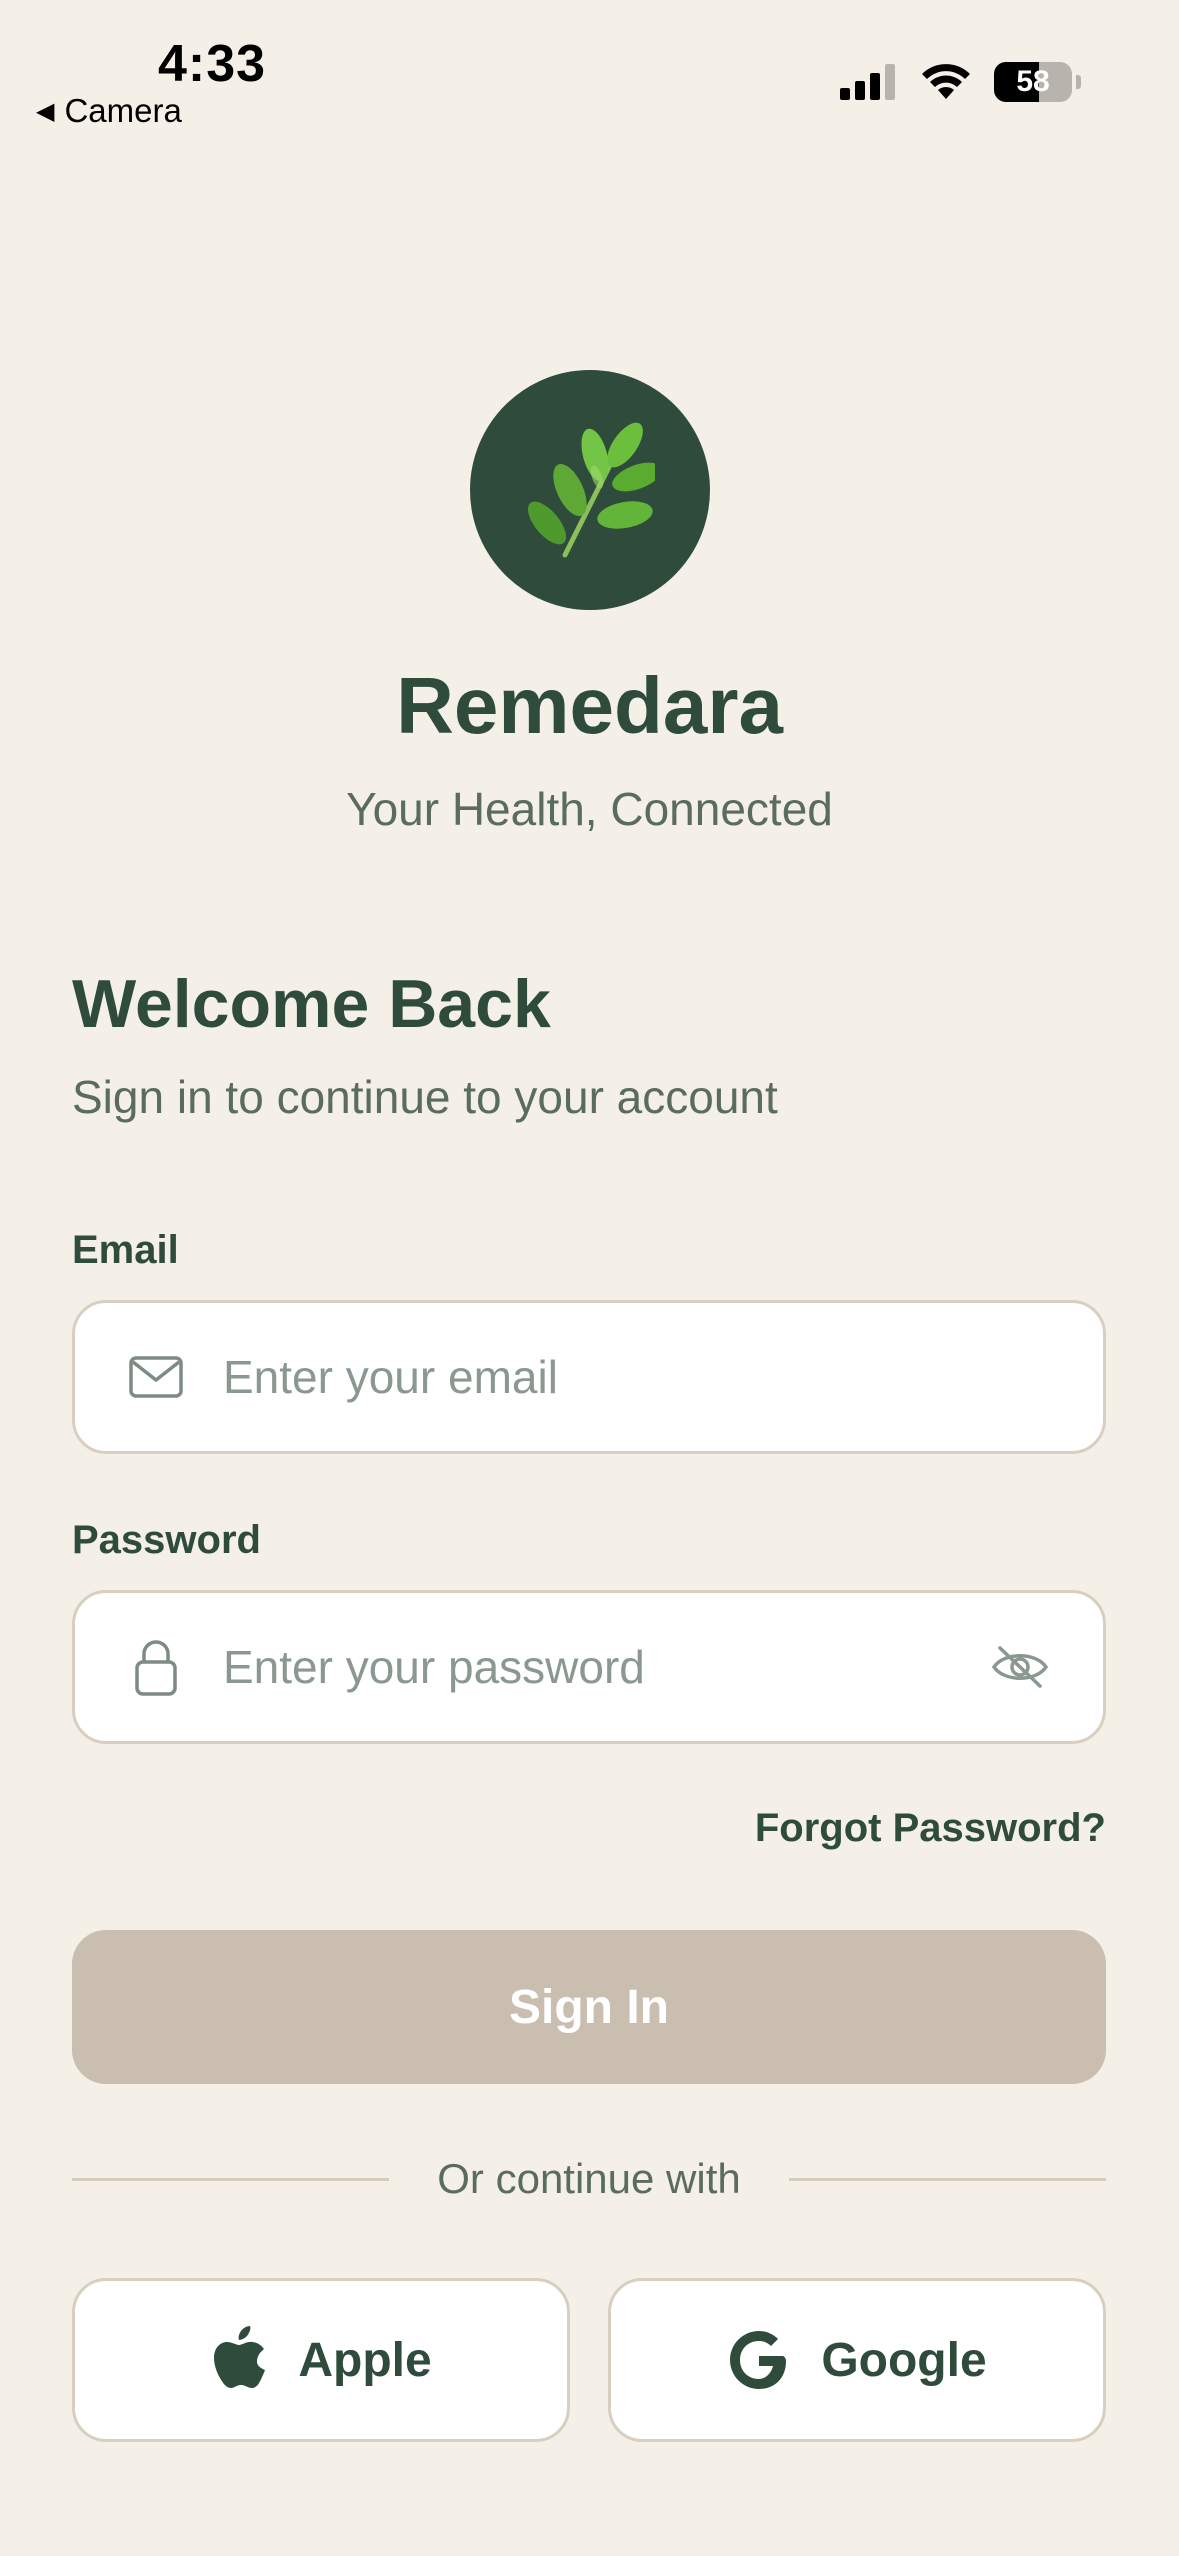 This screenshot has width=1179, height=2556. I want to click on eye-slash-icon, so click(1020, 1667).